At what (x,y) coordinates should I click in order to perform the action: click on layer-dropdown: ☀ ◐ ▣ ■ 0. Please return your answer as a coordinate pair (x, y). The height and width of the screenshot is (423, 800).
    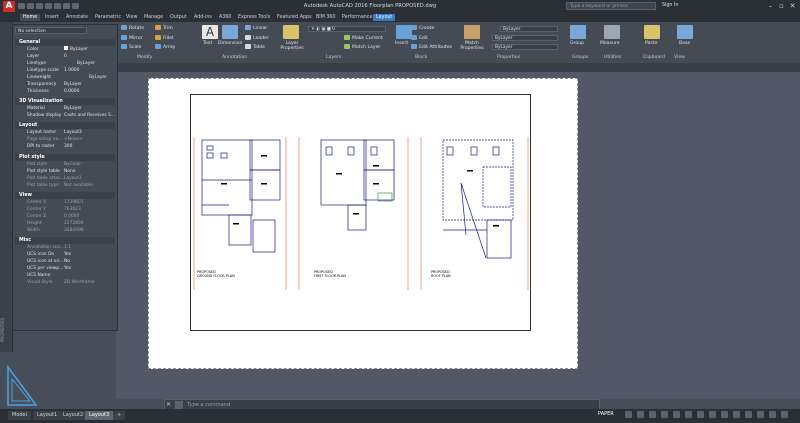
    Looking at the image, I should click on (347, 29).